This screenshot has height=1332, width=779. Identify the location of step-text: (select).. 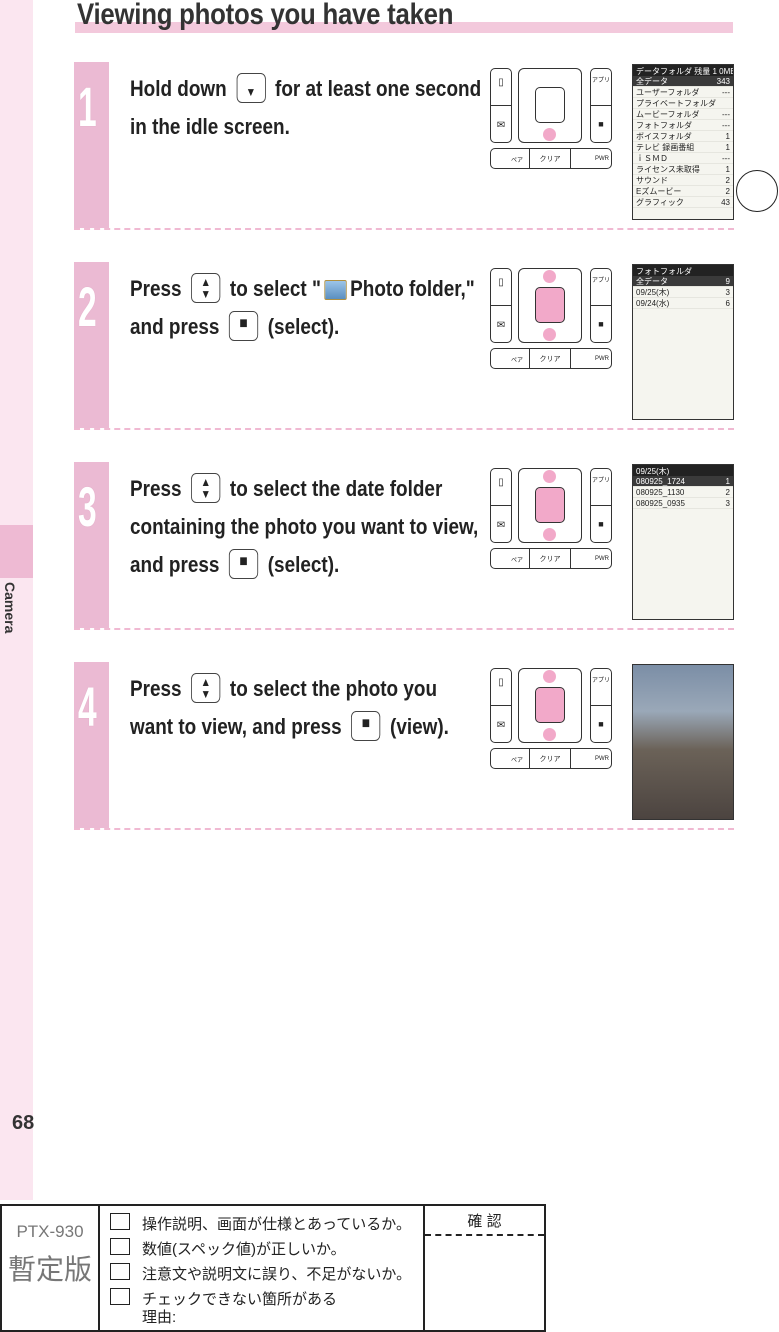
(303, 326).